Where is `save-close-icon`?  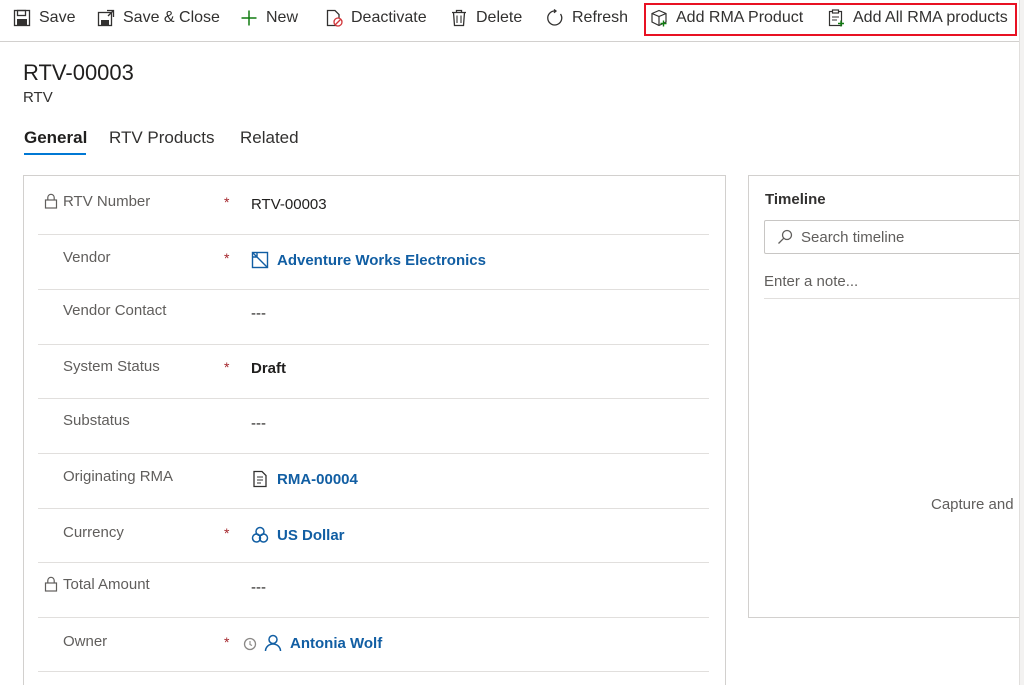
save-close-icon is located at coordinates (106, 18).